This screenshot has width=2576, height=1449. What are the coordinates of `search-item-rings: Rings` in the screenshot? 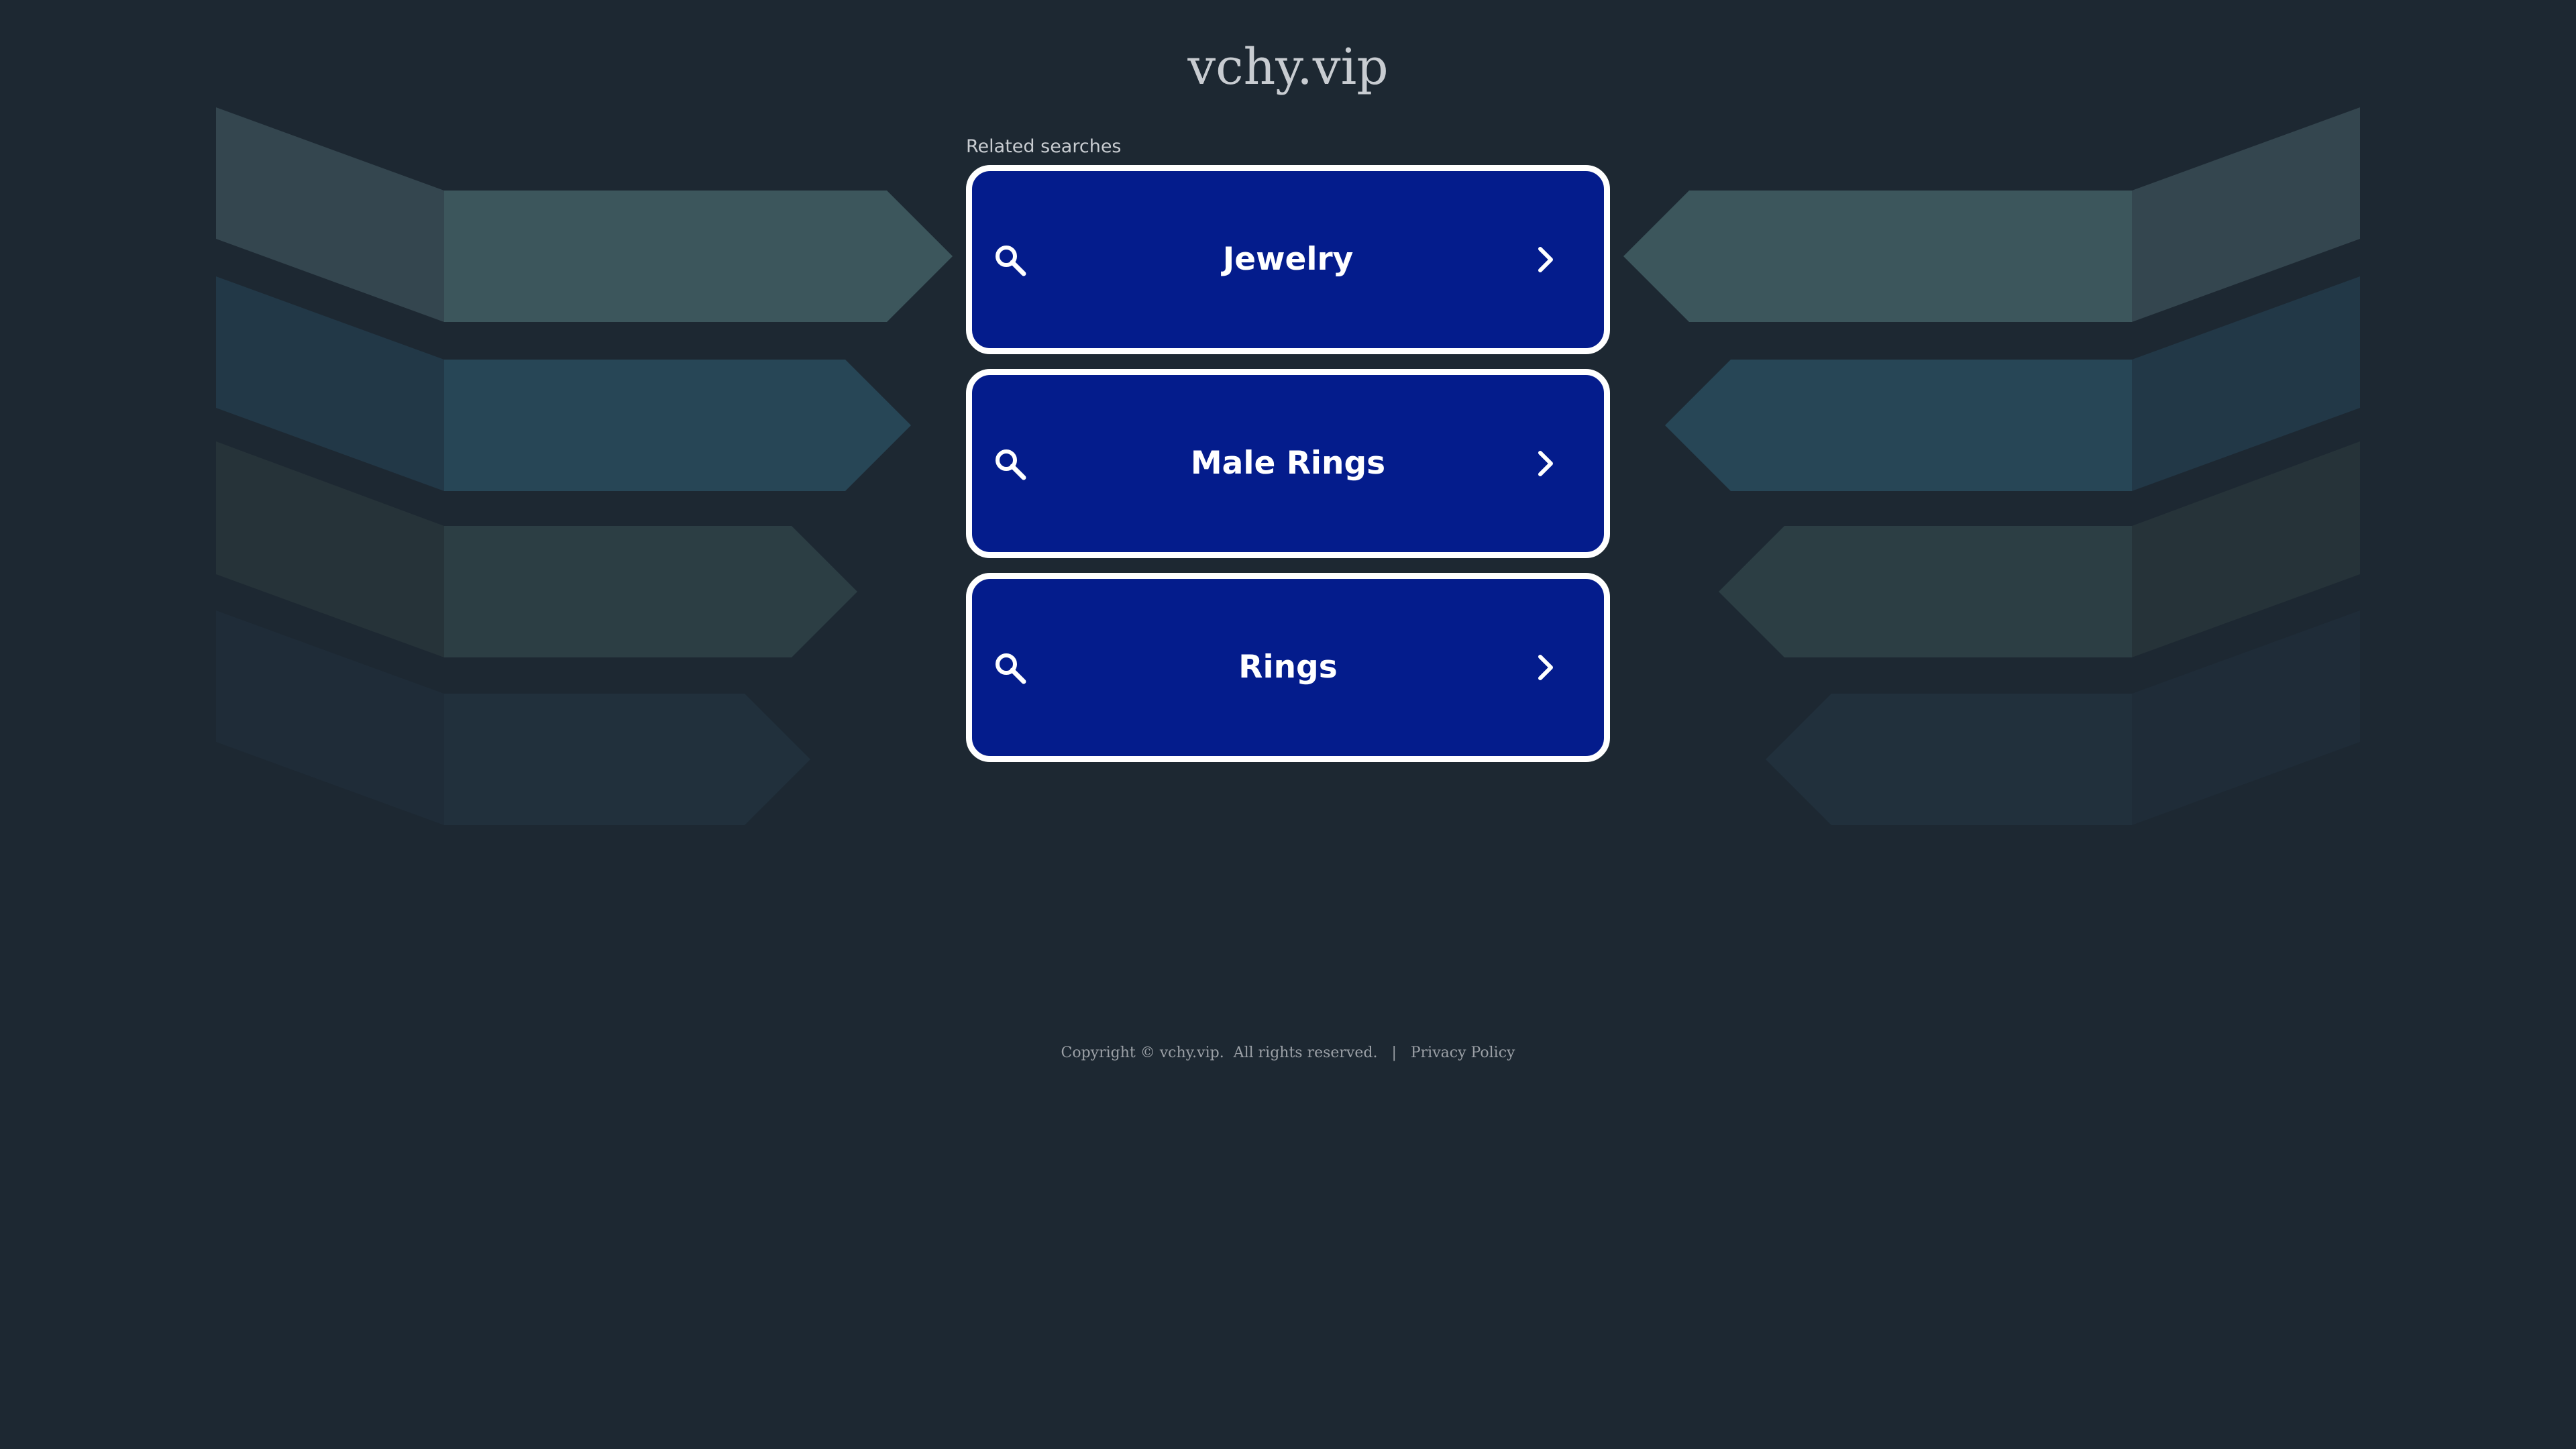 It's located at (1288, 667).